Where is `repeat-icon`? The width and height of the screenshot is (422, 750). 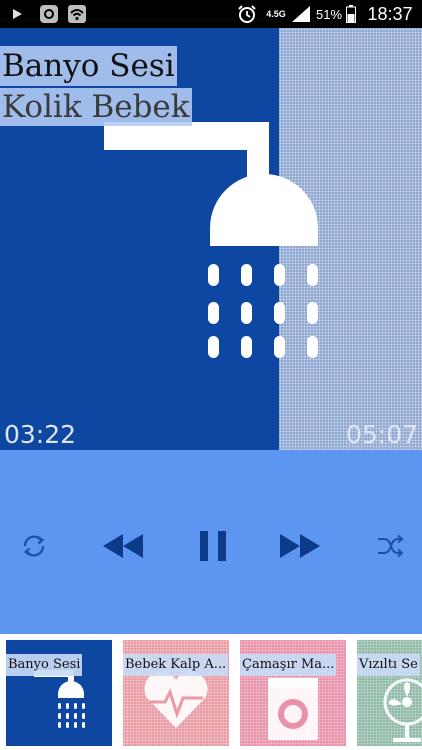 repeat-icon is located at coordinates (34, 546).